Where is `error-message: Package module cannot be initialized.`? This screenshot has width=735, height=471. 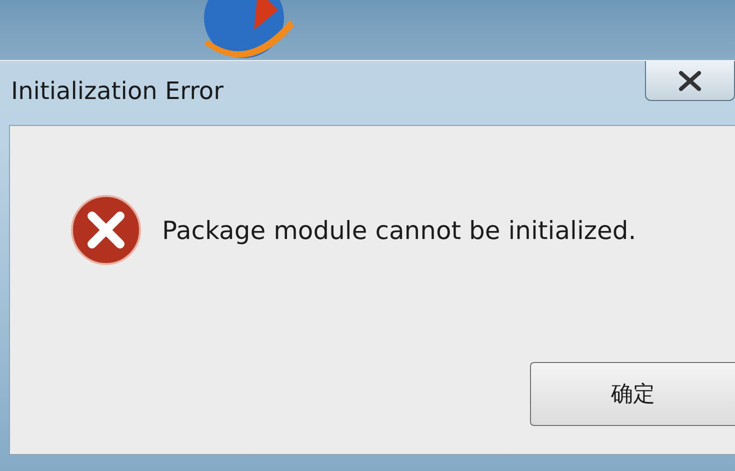
error-message: Package module cannot be initialized. is located at coordinates (399, 230).